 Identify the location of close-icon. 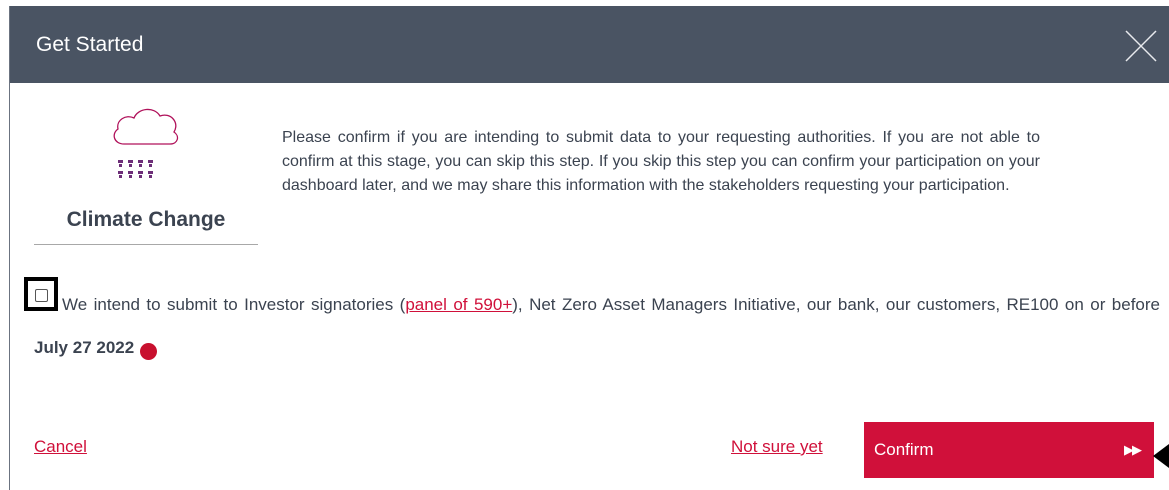
(1141, 46).